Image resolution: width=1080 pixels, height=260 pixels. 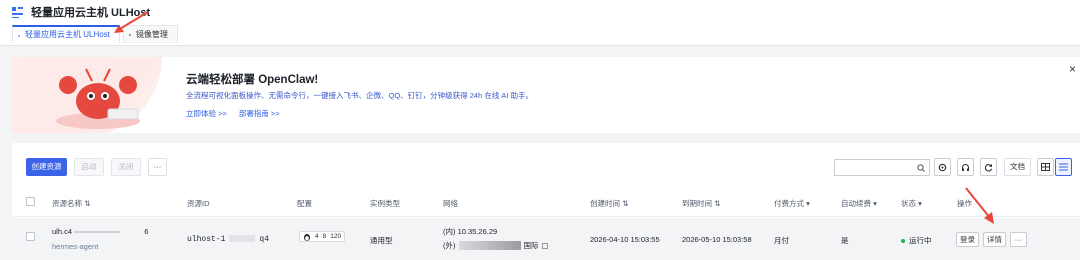 I want to click on row-checkbox, so click(x=30, y=236).